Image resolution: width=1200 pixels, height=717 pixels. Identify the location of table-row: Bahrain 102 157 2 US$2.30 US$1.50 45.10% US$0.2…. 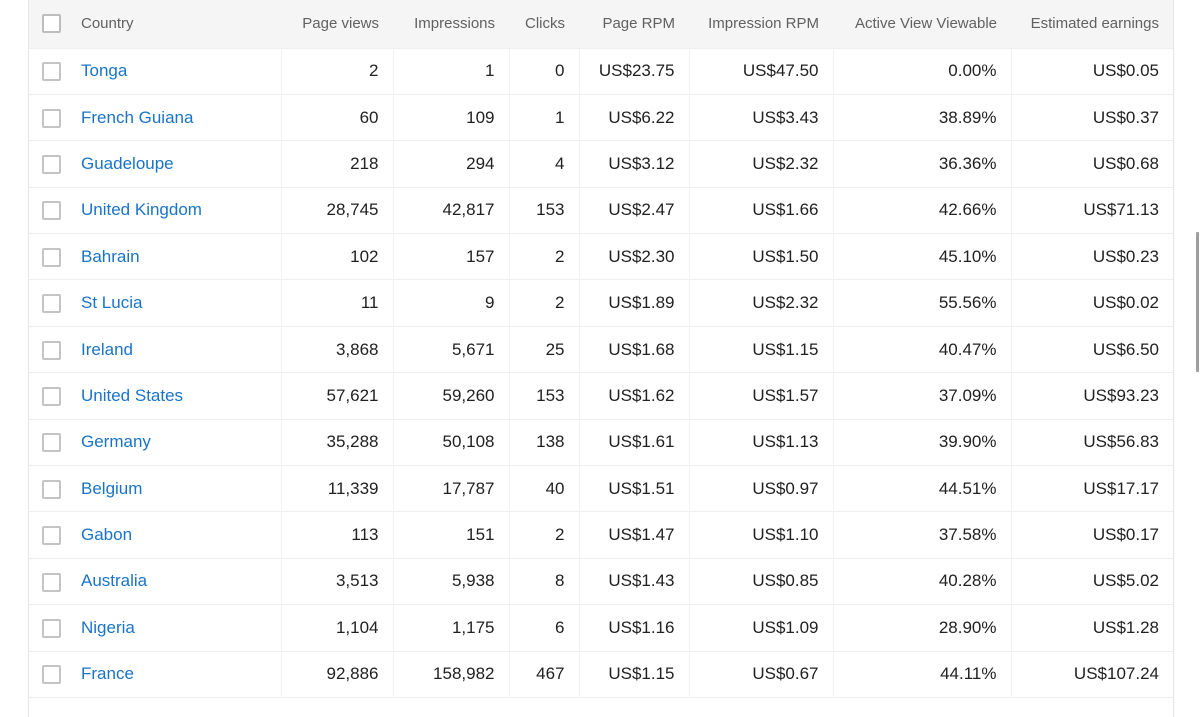
(601, 256).